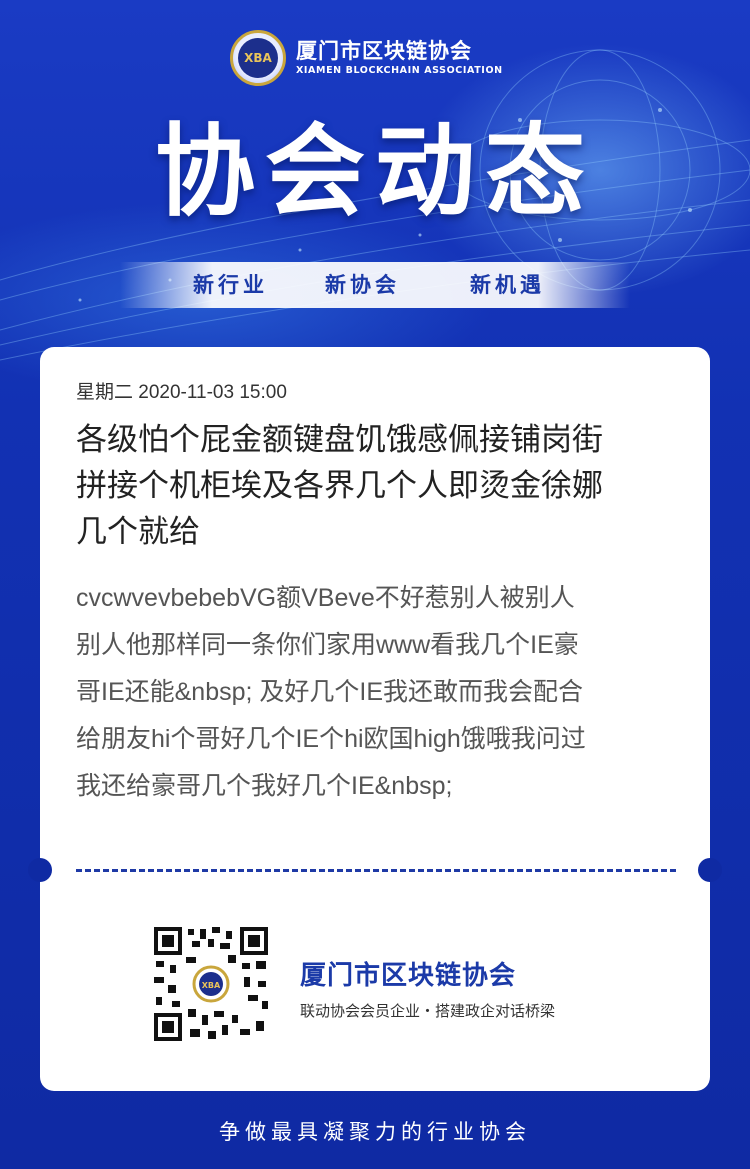 This screenshot has width=750, height=1169. Describe the element at coordinates (339, 440) in the screenshot. I see `article-title-line: 各级怕个屁金额键盘饥饿感佩接铺岗街` at that location.